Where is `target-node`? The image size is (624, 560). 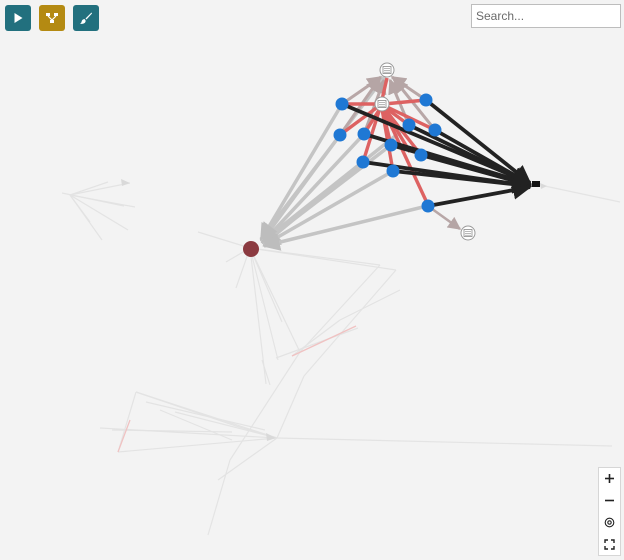
target-node is located at coordinates (251, 249).